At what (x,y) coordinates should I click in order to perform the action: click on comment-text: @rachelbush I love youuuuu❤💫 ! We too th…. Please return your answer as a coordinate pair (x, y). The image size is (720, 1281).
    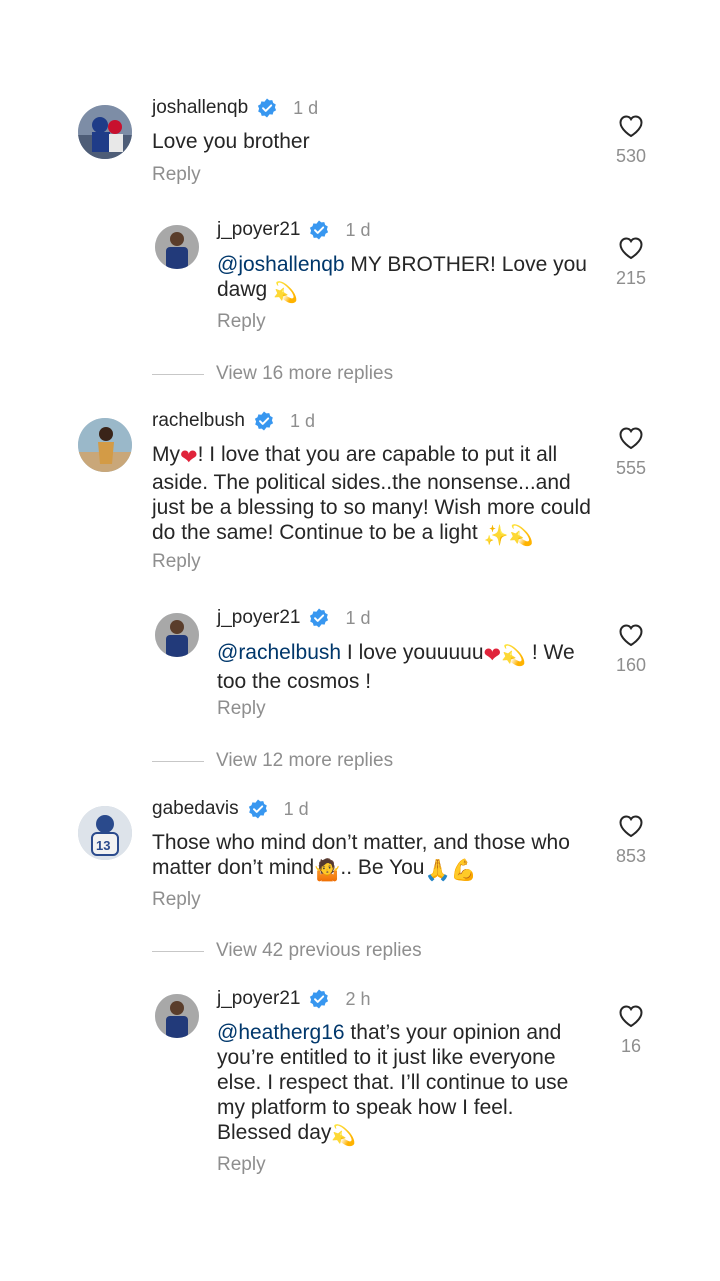
    Looking at the image, I should click on (396, 667).